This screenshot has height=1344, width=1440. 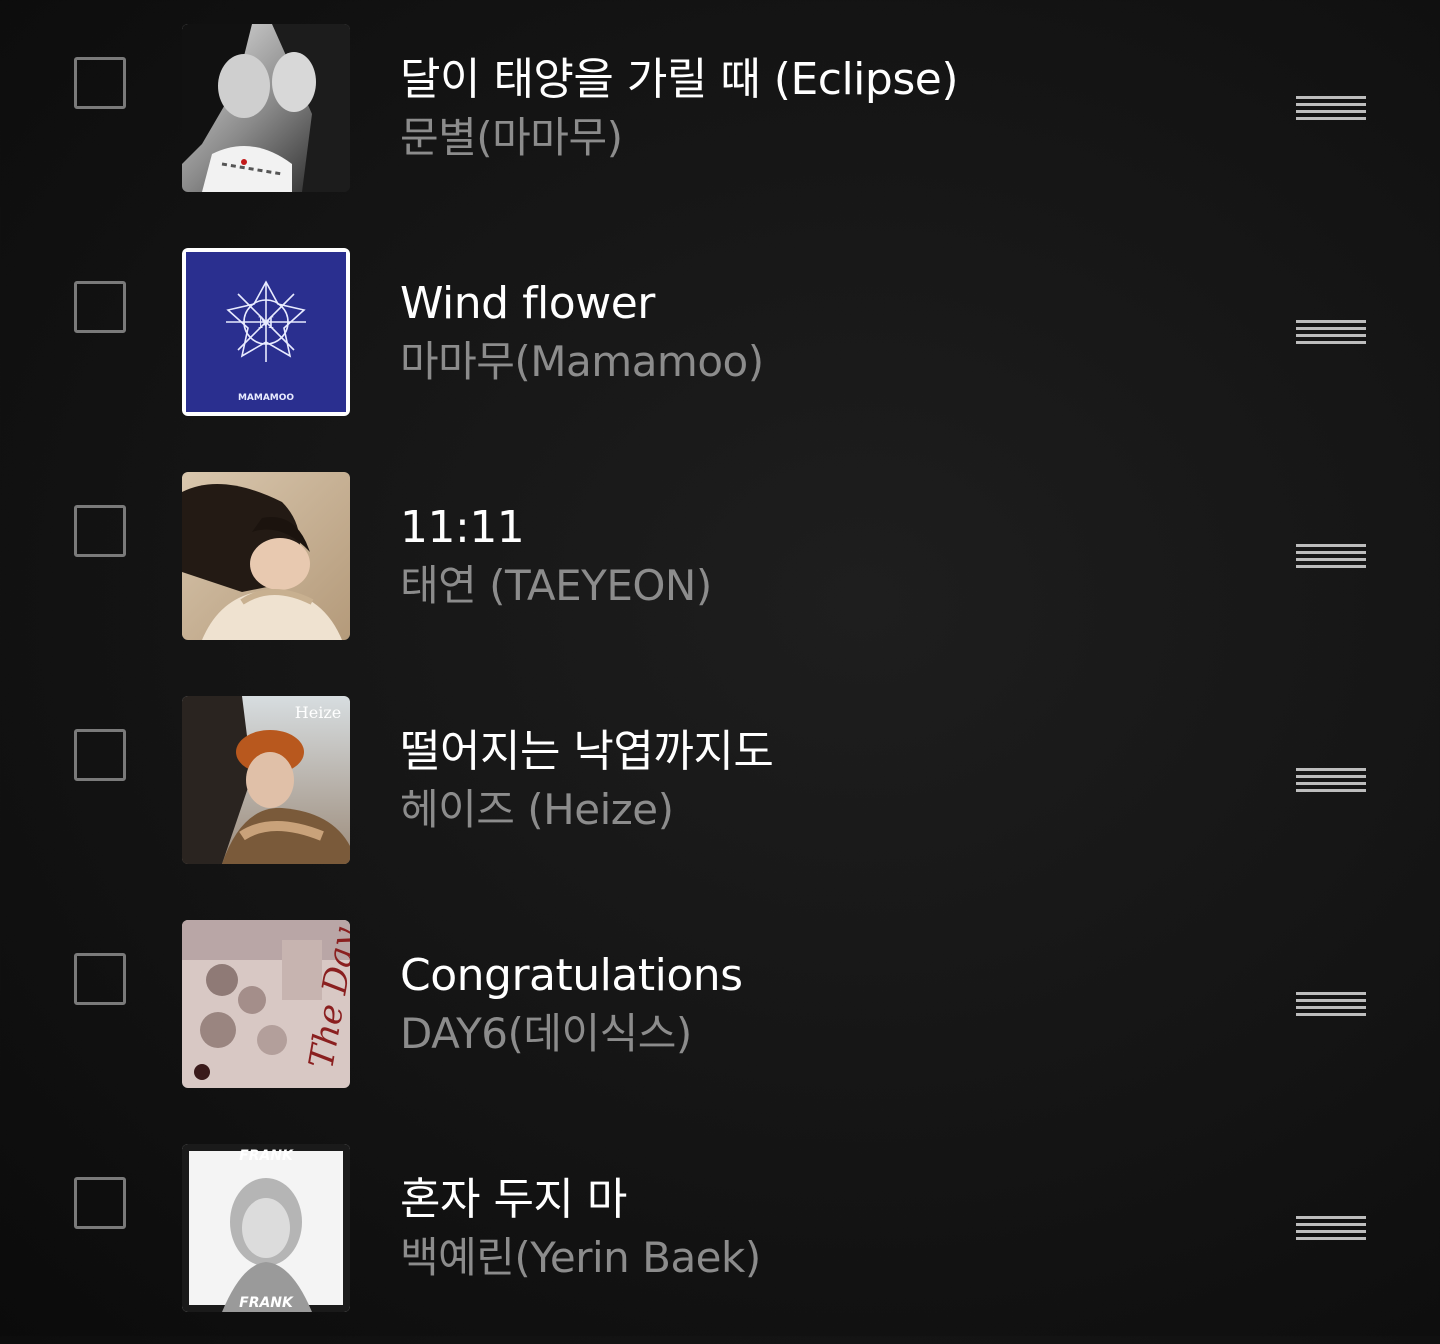 What do you see at coordinates (571, 975) in the screenshot?
I see `track-title: Congratulations` at bounding box center [571, 975].